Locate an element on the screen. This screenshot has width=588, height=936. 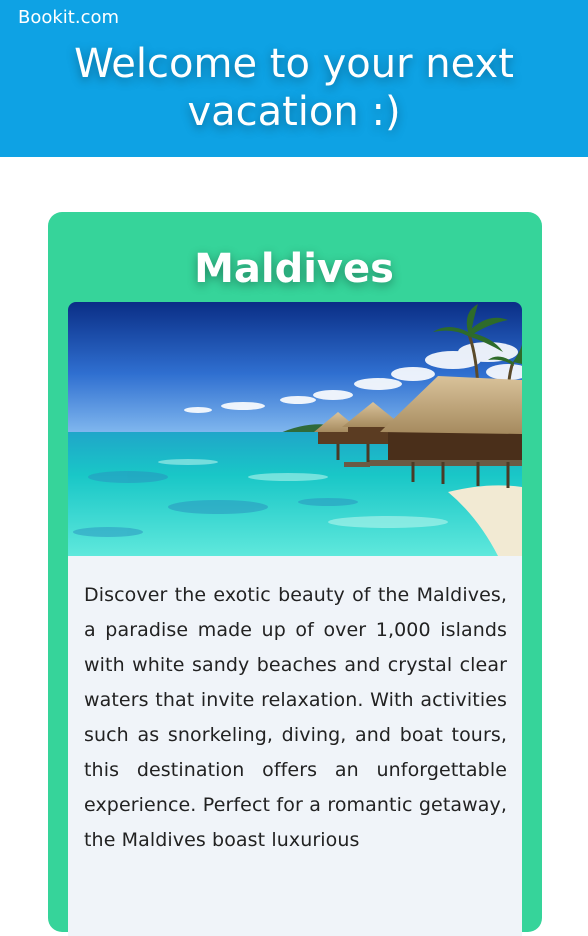
brand-logo-link: Bookit.com is located at coordinates (68, 18).